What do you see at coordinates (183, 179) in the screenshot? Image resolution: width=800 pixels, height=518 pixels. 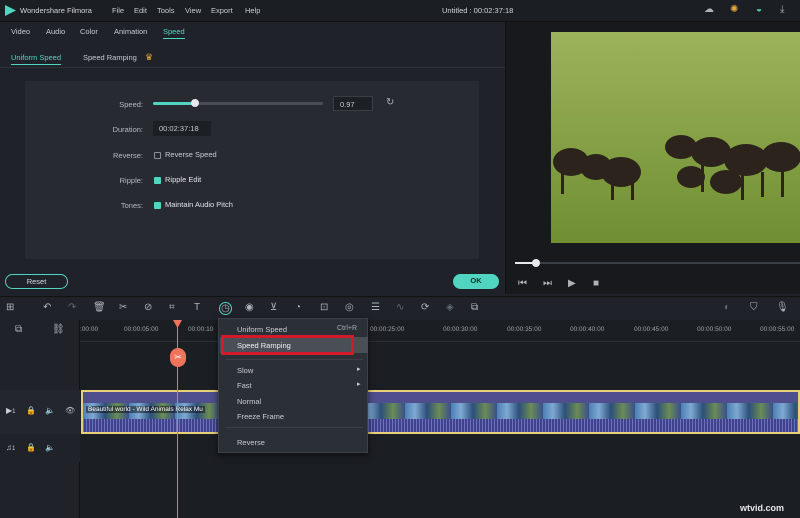 I see `ripple-edit-text: Ripple Edit` at bounding box center [183, 179].